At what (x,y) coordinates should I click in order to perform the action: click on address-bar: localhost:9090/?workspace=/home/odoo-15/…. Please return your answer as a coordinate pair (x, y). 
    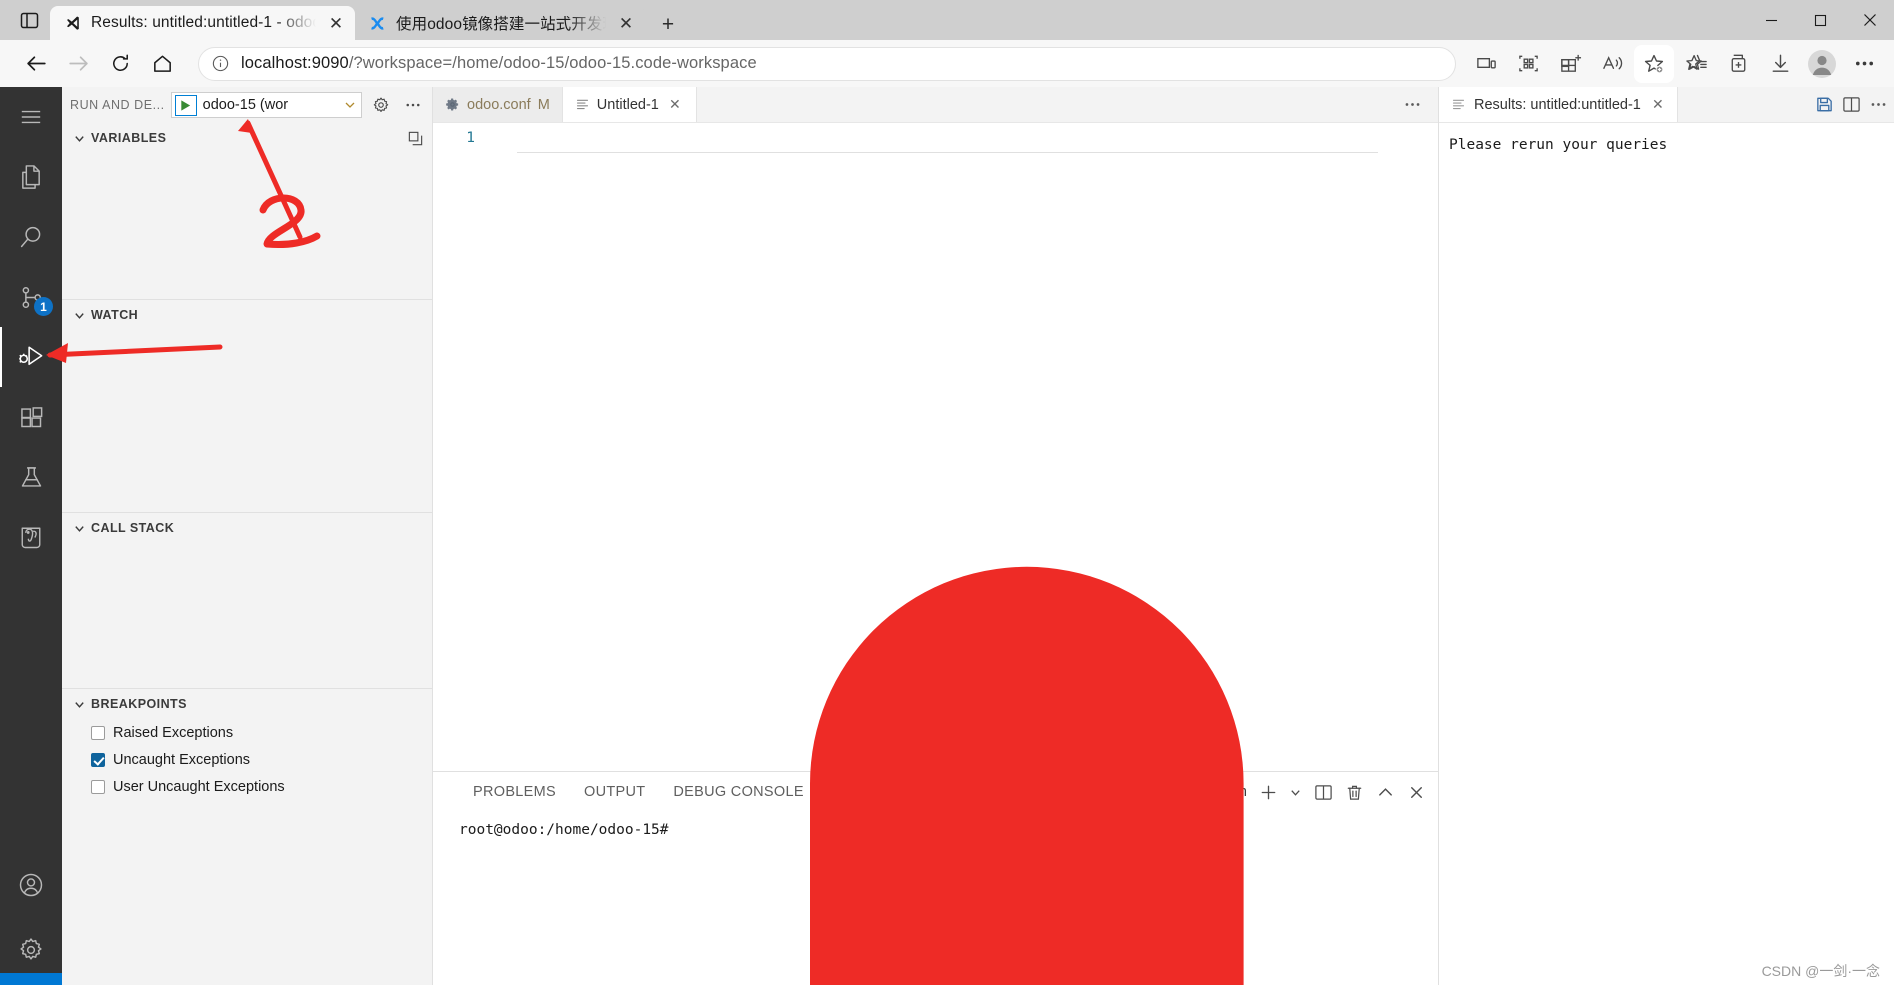
    Looking at the image, I should click on (827, 63).